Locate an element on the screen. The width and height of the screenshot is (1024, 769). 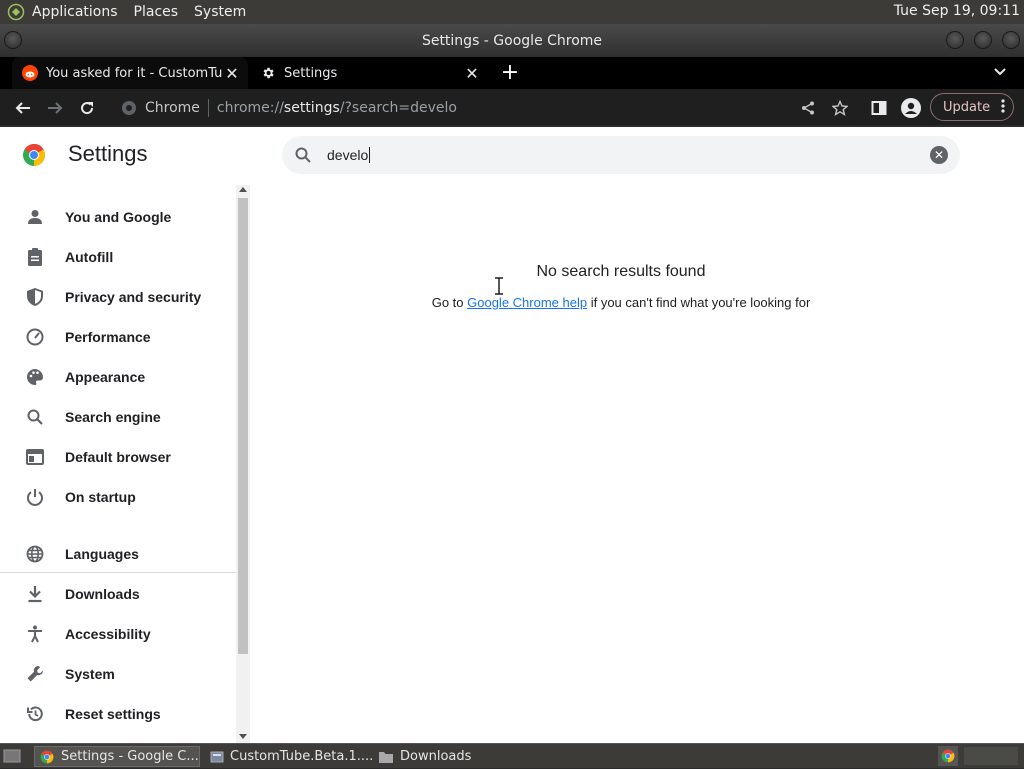
page-title: Settings is located at coordinates (108, 153).